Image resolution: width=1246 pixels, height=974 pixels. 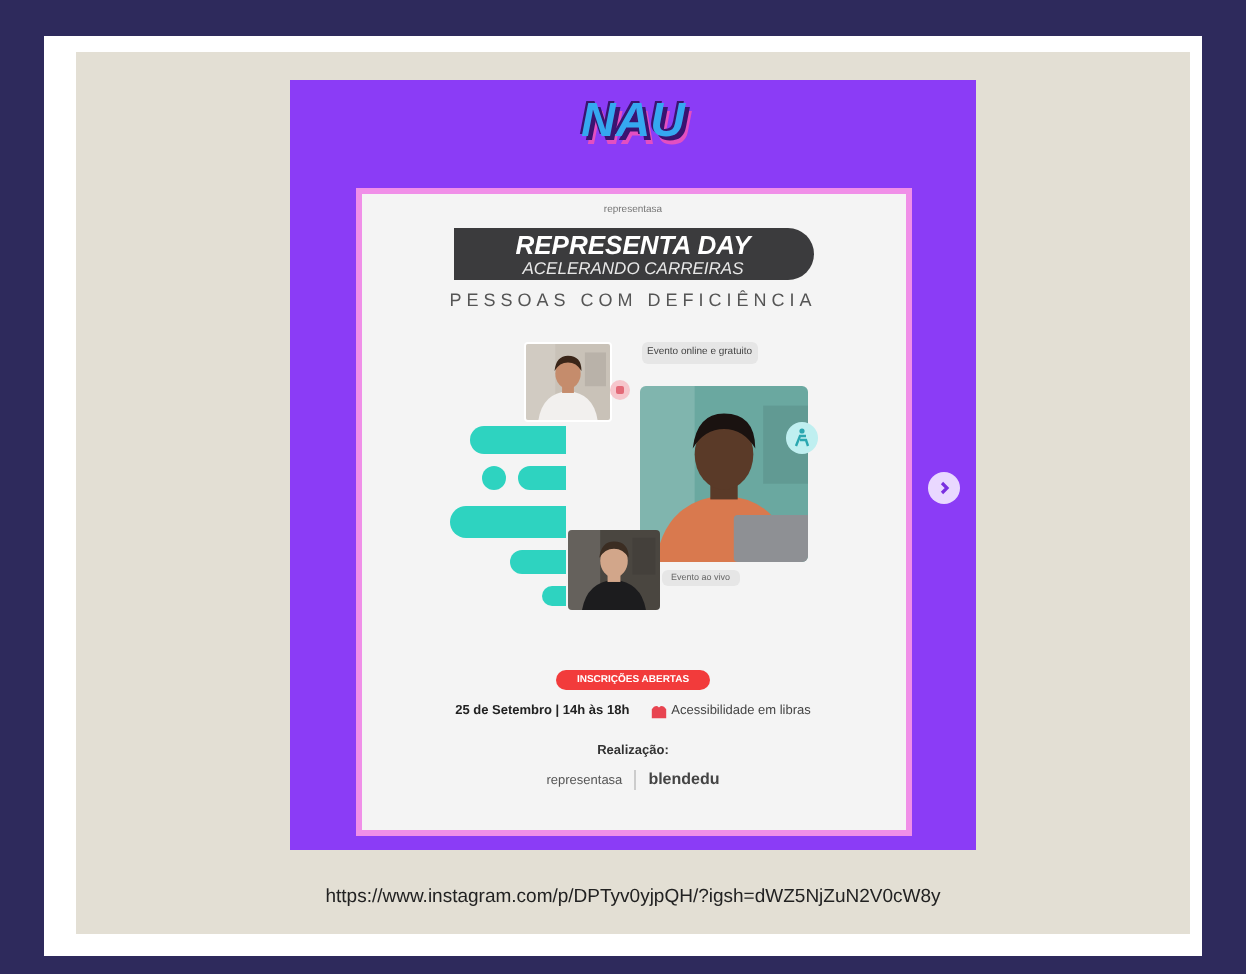 I want to click on next-button, so click(x=944, y=488).